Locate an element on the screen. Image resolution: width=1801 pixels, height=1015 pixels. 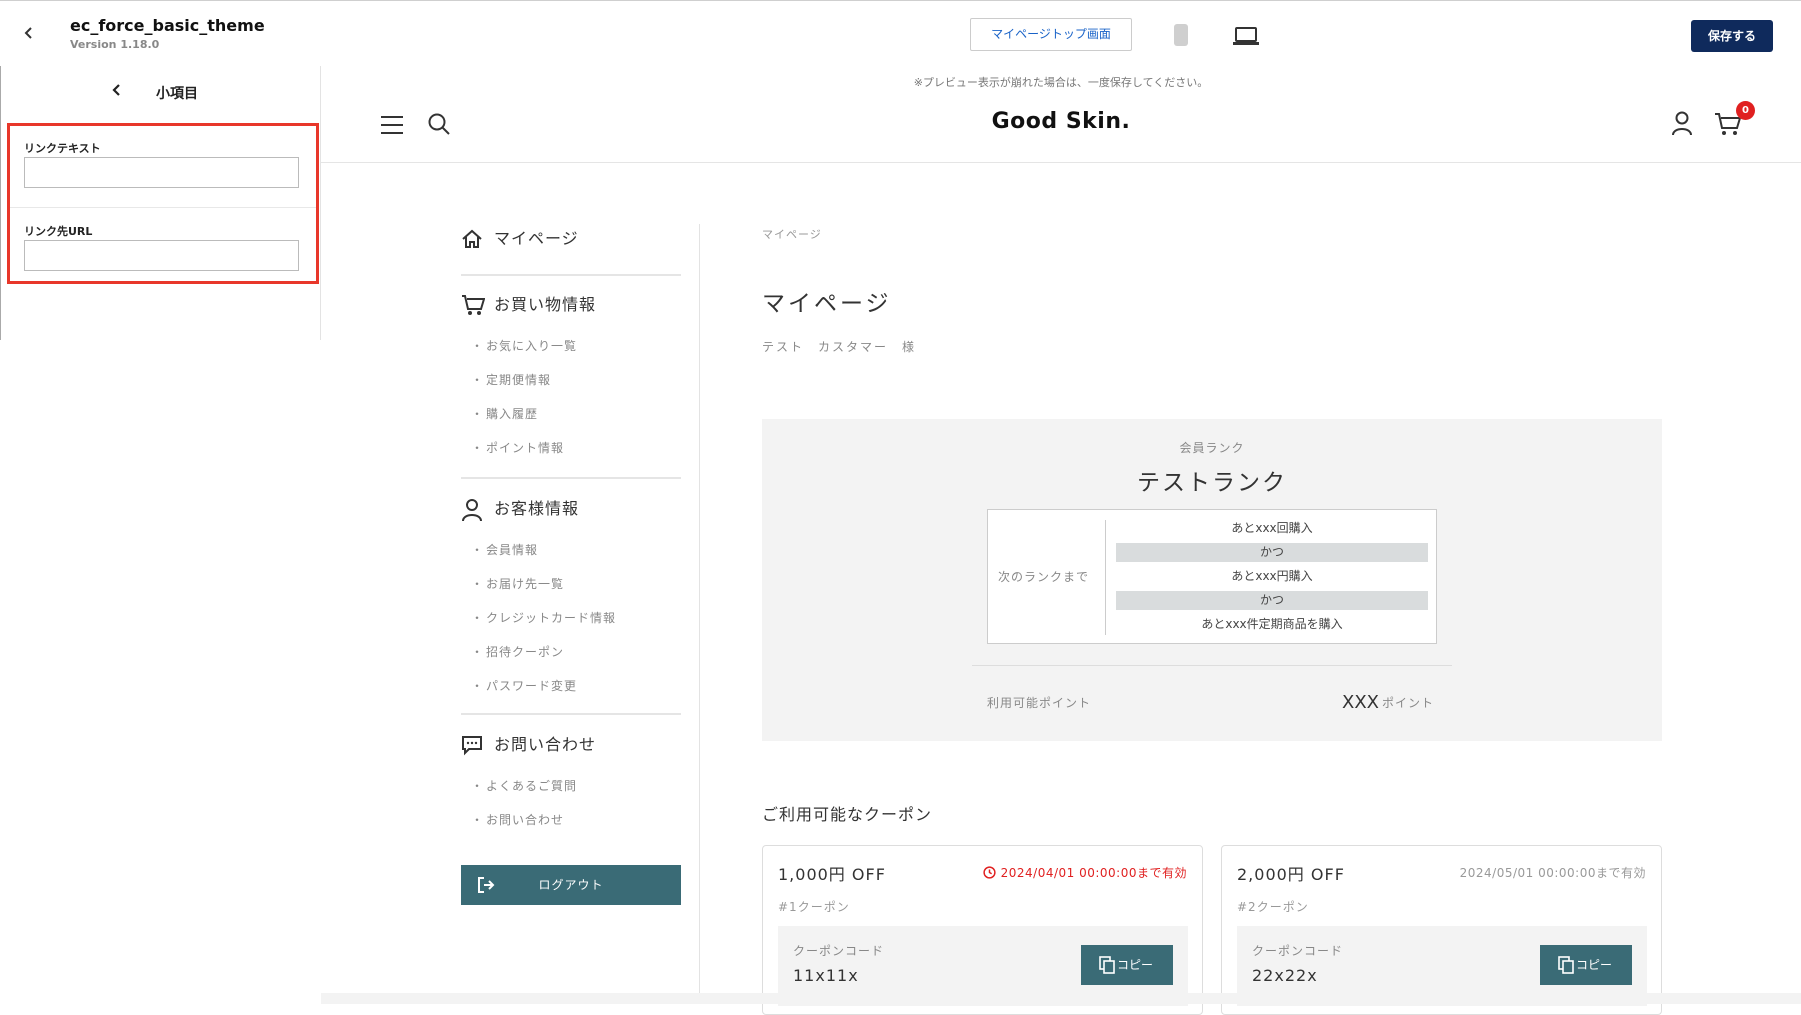
nav-shopping-section: お買い物情報 is located at coordinates (571, 305).